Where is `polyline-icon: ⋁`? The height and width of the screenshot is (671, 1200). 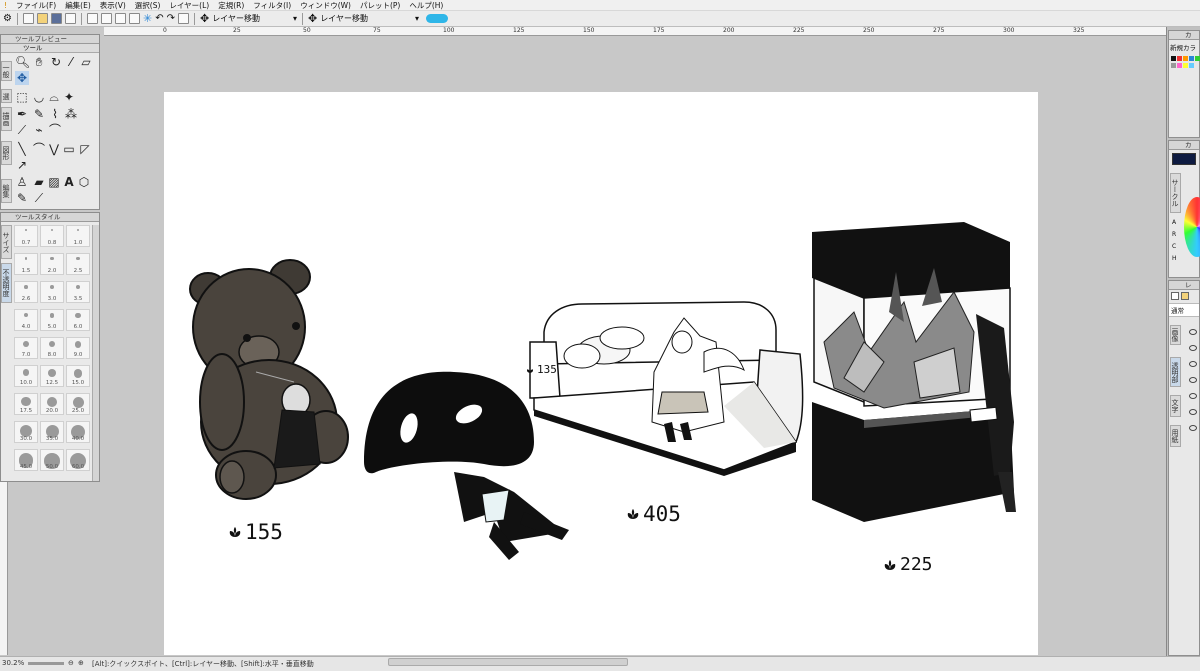 polyline-icon: ⋁ is located at coordinates (54, 149).